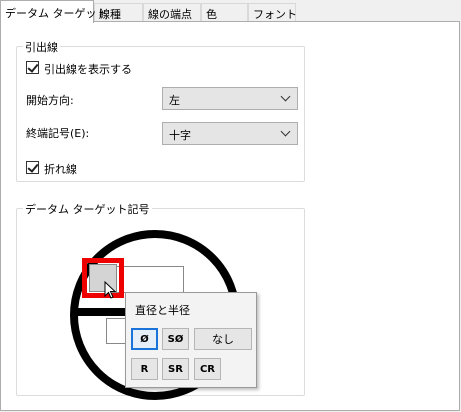 This screenshot has width=461, height=412. I want to click on tab-strip: データム ターゲット 線種 線の端点 色 フォント, so click(230, 11).